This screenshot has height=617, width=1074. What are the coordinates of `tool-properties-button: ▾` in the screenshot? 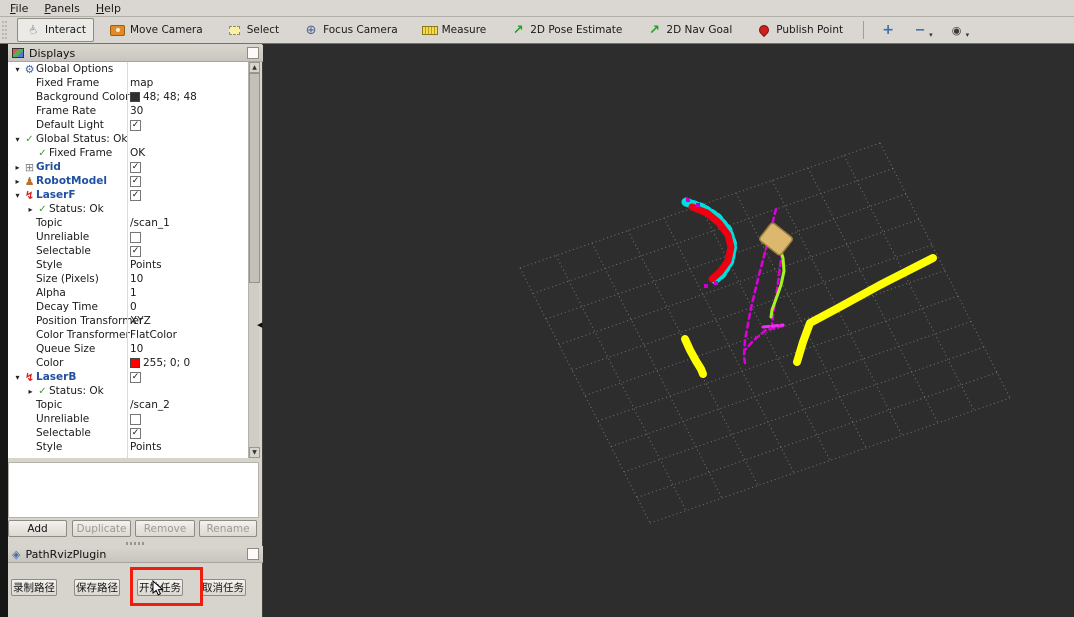 It's located at (959, 30).